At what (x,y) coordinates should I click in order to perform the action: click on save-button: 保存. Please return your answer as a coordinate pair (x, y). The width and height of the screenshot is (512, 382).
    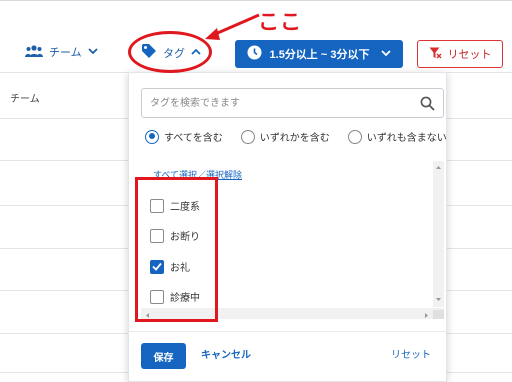
    Looking at the image, I should click on (163, 356).